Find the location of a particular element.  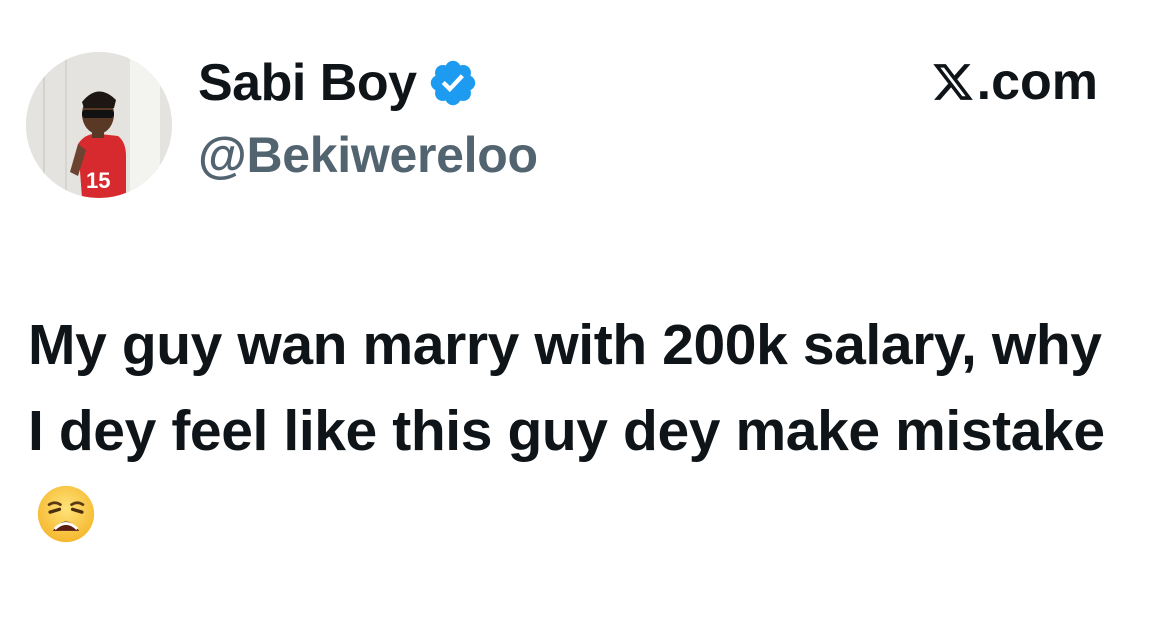

verified-badge-icon is located at coordinates (453, 83).